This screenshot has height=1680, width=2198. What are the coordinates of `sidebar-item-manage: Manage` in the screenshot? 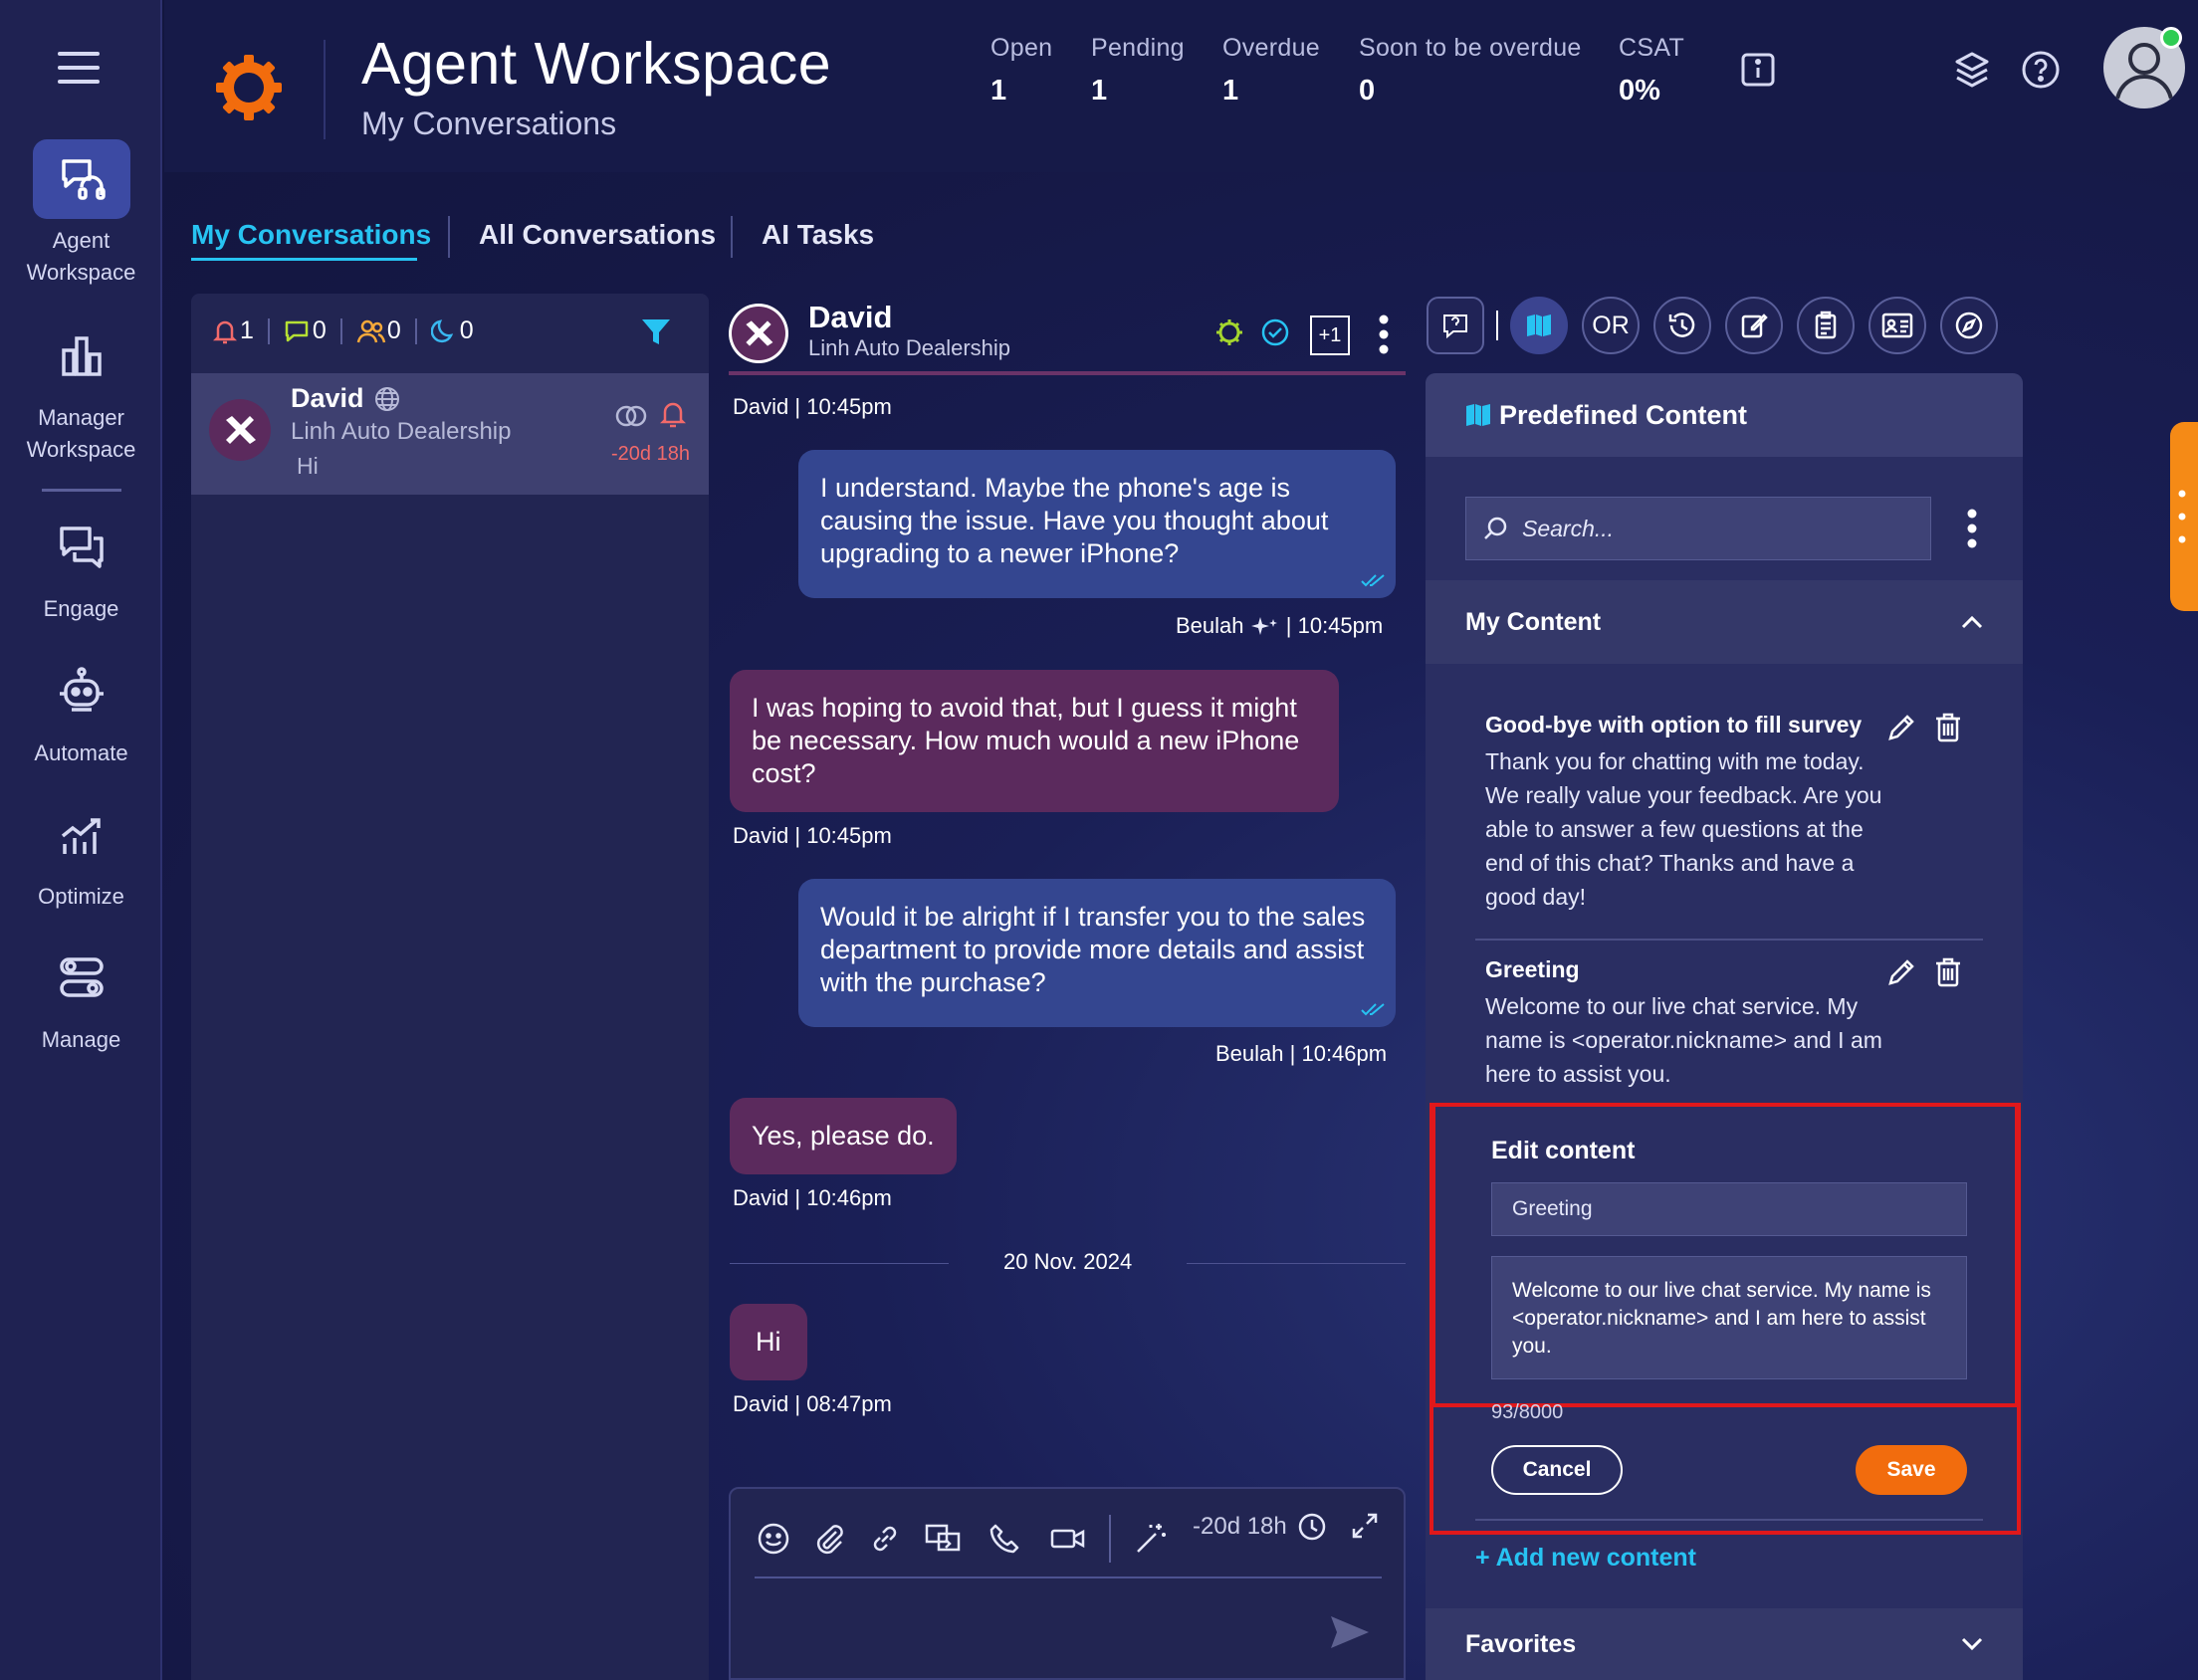 It's located at (81, 997).